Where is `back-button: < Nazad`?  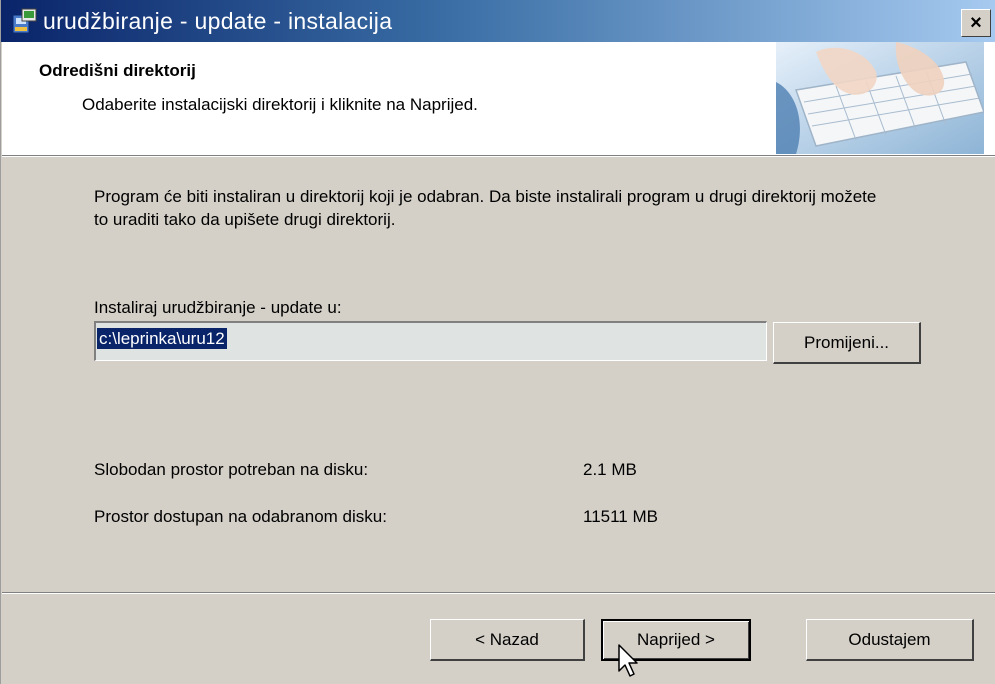 back-button: < Nazad is located at coordinates (507, 640).